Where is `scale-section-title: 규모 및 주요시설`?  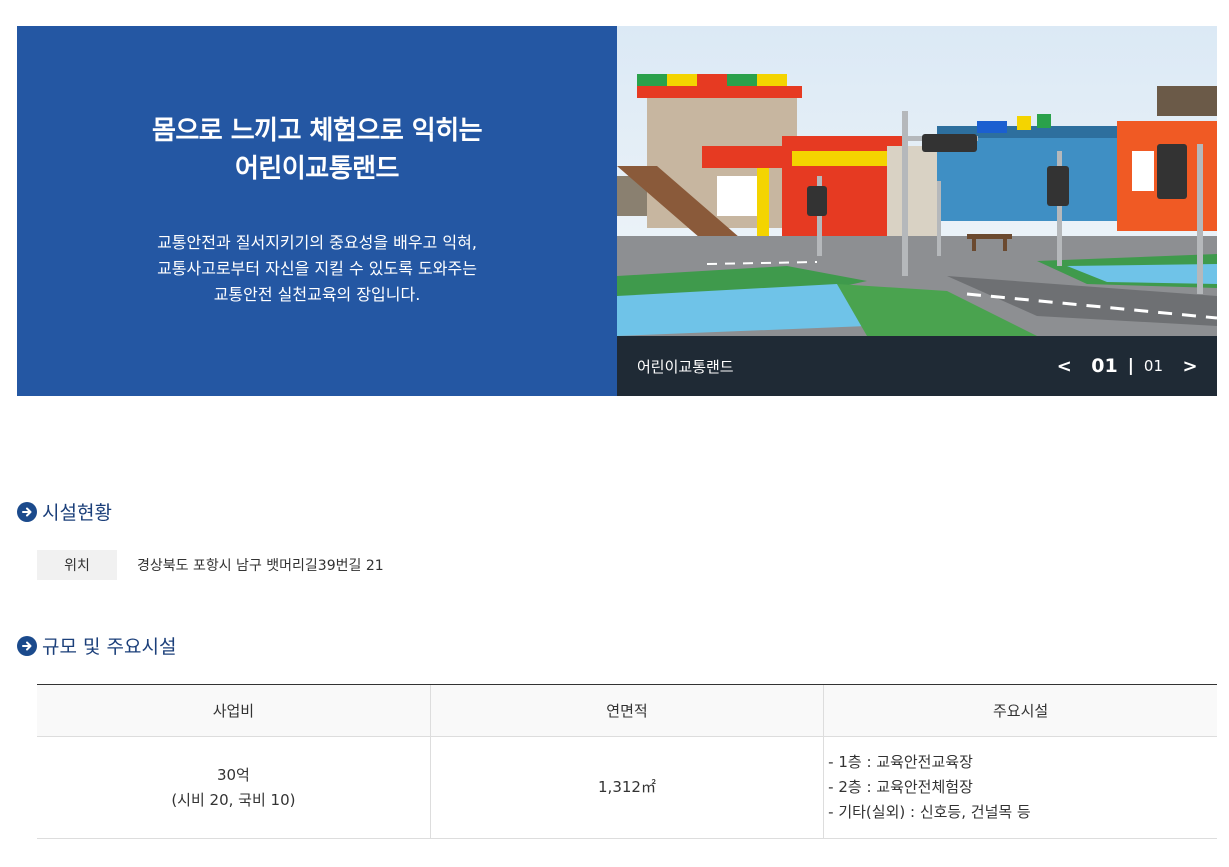
scale-section-title: 규모 및 주요시설 is located at coordinates (109, 647).